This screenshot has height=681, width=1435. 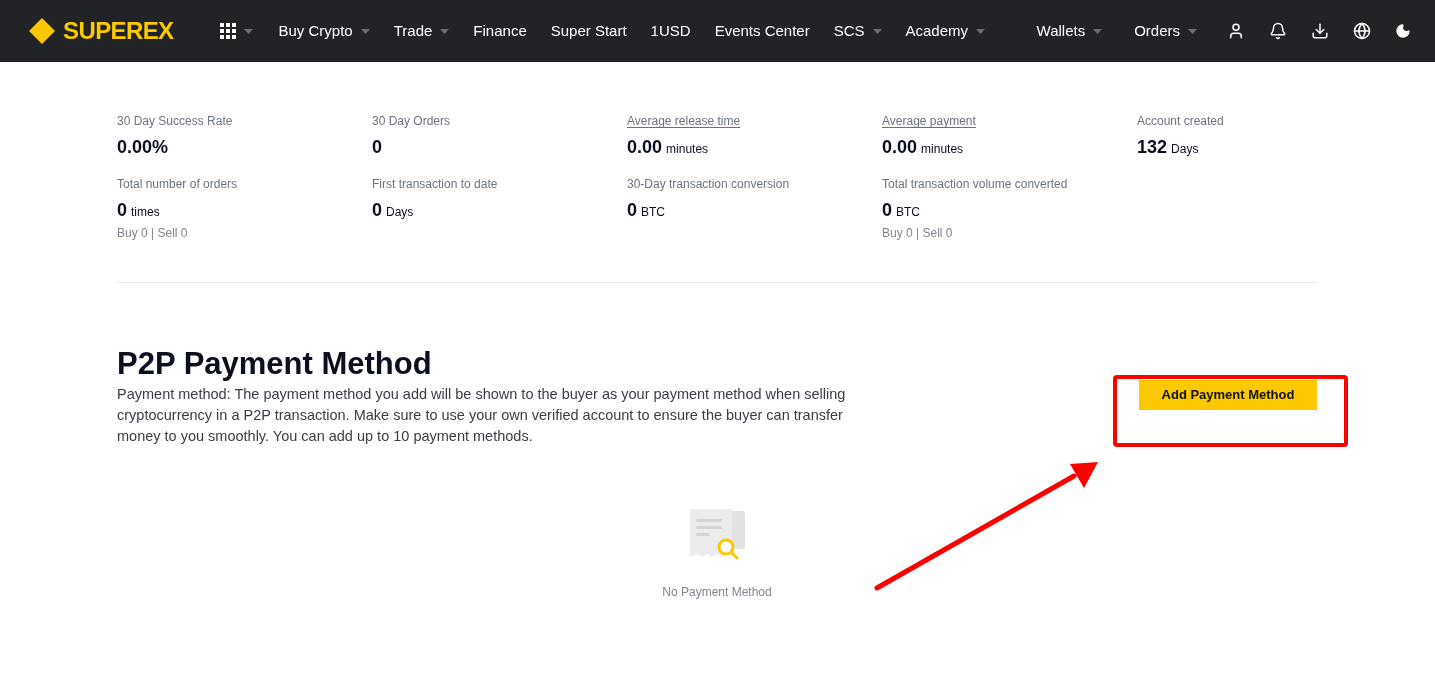 I want to click on empty-state-text: No Payment Method, so click(x=717, y=592).